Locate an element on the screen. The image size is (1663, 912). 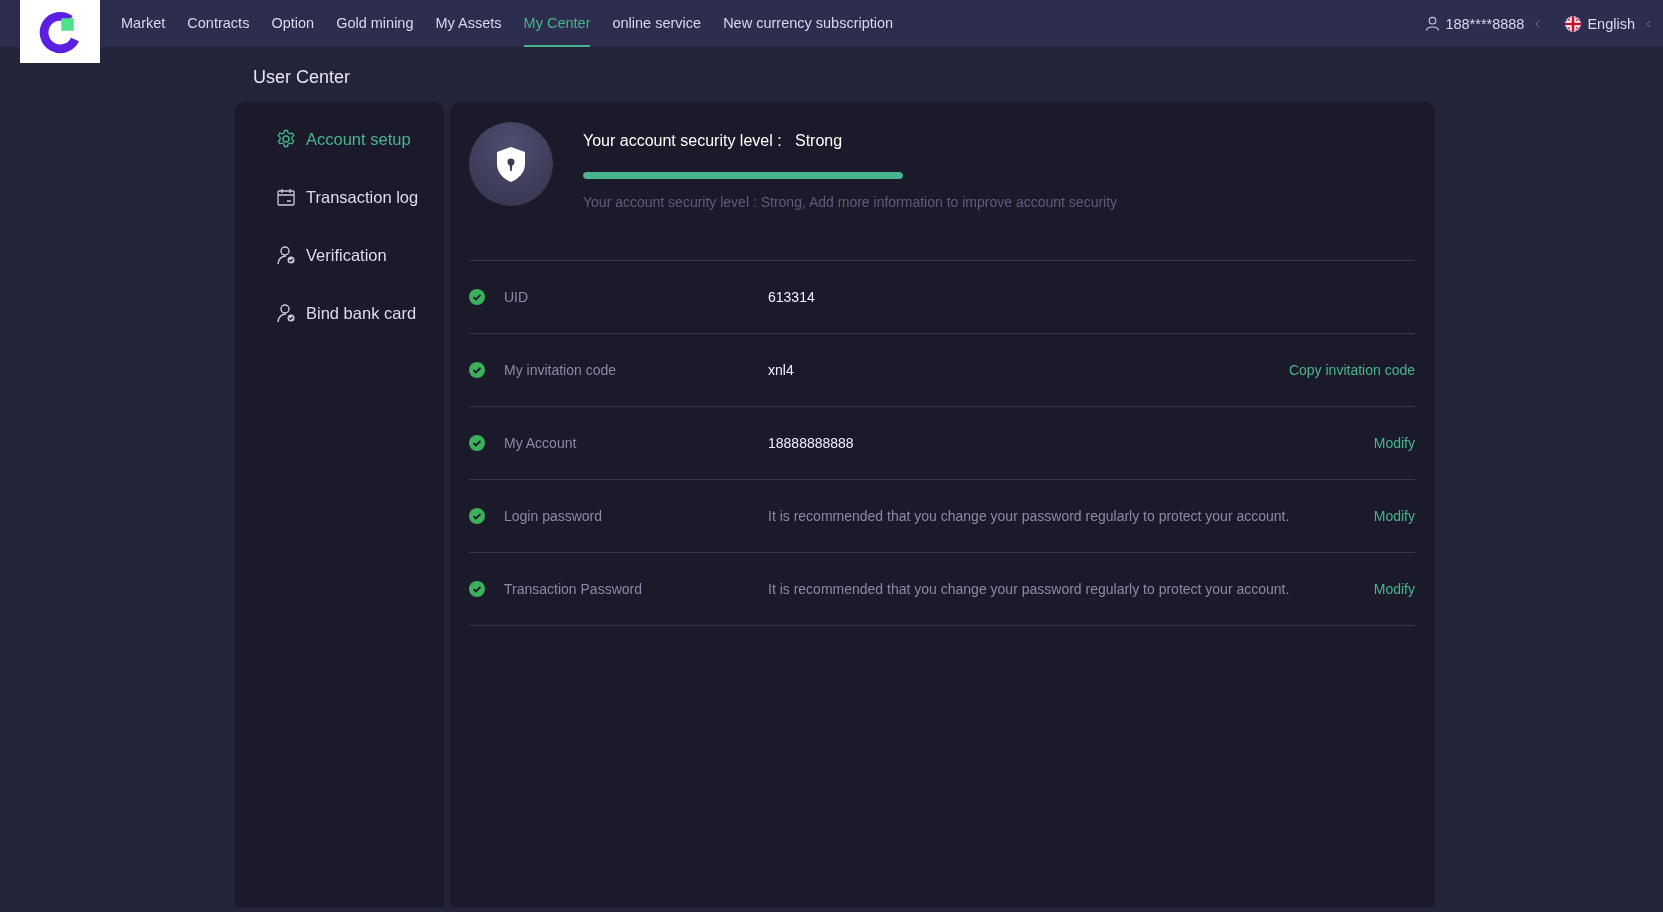
field-value: 613314 is located at coordinates (791, 297).